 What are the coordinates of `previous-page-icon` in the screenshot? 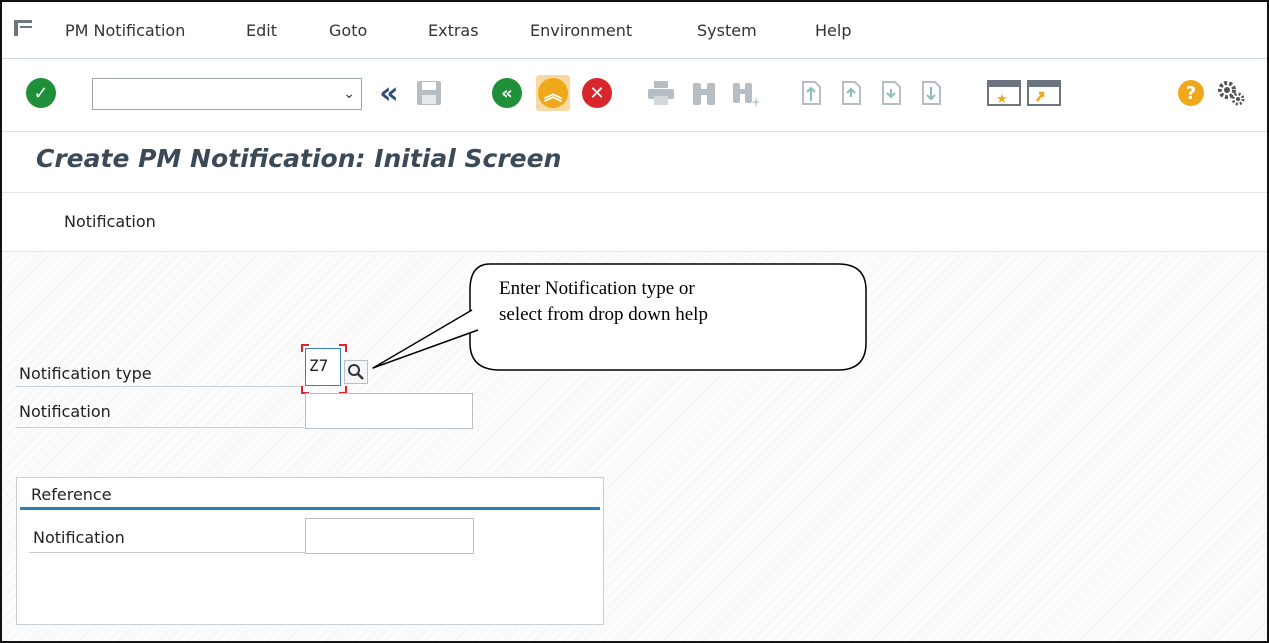 It's located at (851, 93).